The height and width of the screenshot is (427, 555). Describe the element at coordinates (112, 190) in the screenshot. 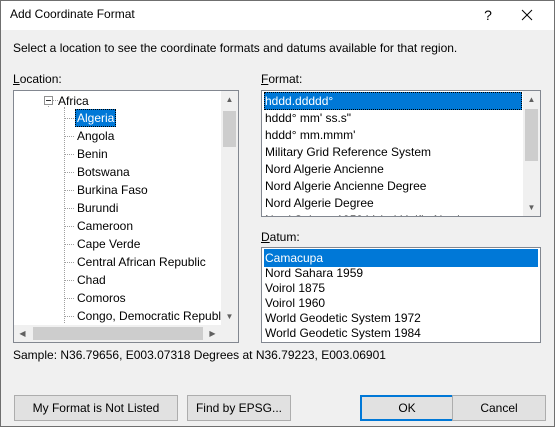

I see `location-list-item: Burkina Faso` at that location.